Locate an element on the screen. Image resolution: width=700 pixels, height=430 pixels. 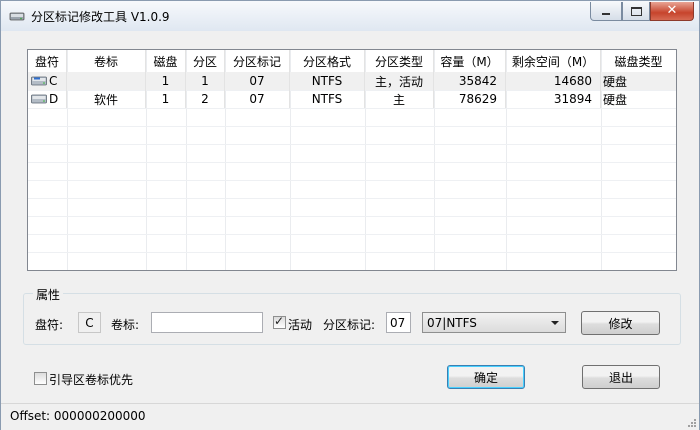
column-header: 剩余空间（M） is located at coordinates (553, 61).